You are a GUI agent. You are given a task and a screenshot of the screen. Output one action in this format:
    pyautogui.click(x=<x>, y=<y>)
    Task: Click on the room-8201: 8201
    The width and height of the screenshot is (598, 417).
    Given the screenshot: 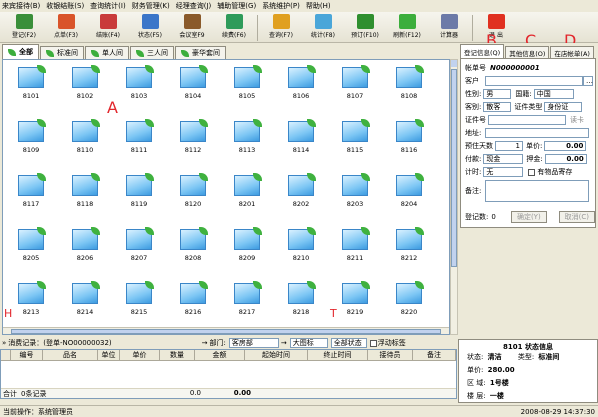 What is the action you would take?
    pyautogui.click(x=247, y=188)
    